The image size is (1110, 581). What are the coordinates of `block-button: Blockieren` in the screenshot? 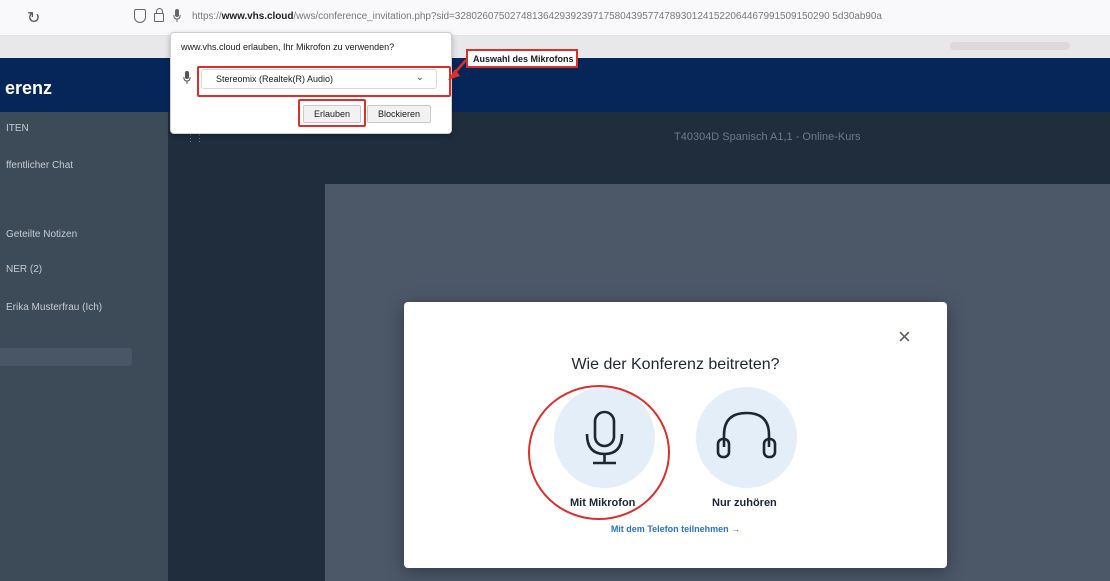 It's located at (399, 114).